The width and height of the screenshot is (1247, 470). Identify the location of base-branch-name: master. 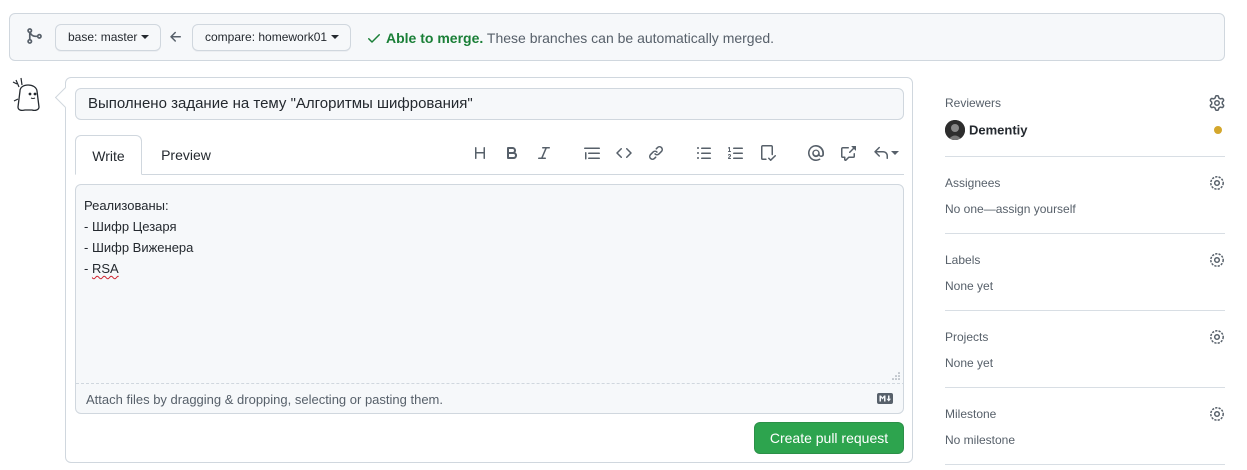
(119, 37).